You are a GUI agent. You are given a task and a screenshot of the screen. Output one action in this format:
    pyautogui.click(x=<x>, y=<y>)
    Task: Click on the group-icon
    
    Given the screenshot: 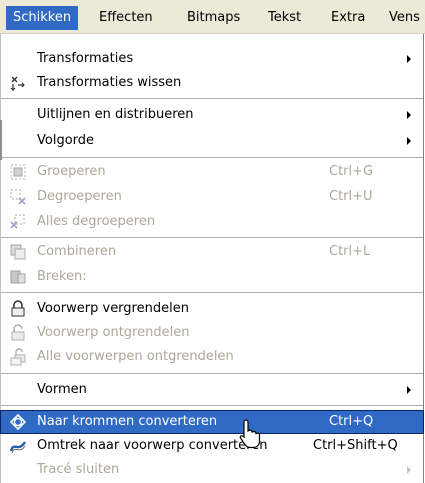 What is the action you would take?
    pyautogui.click(x=18, y=172)
    